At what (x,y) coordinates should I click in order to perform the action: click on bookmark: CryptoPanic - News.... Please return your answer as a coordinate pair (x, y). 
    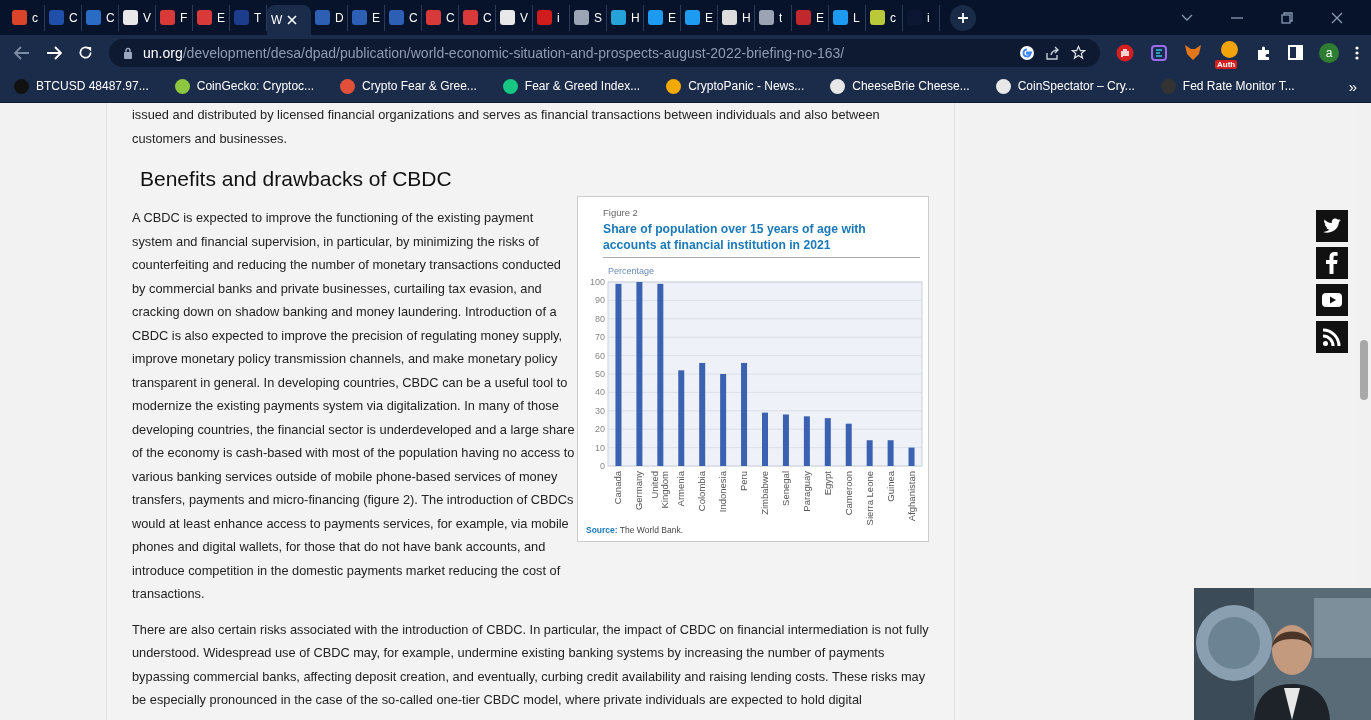
    Looking at the image, I should click on (735, 86).